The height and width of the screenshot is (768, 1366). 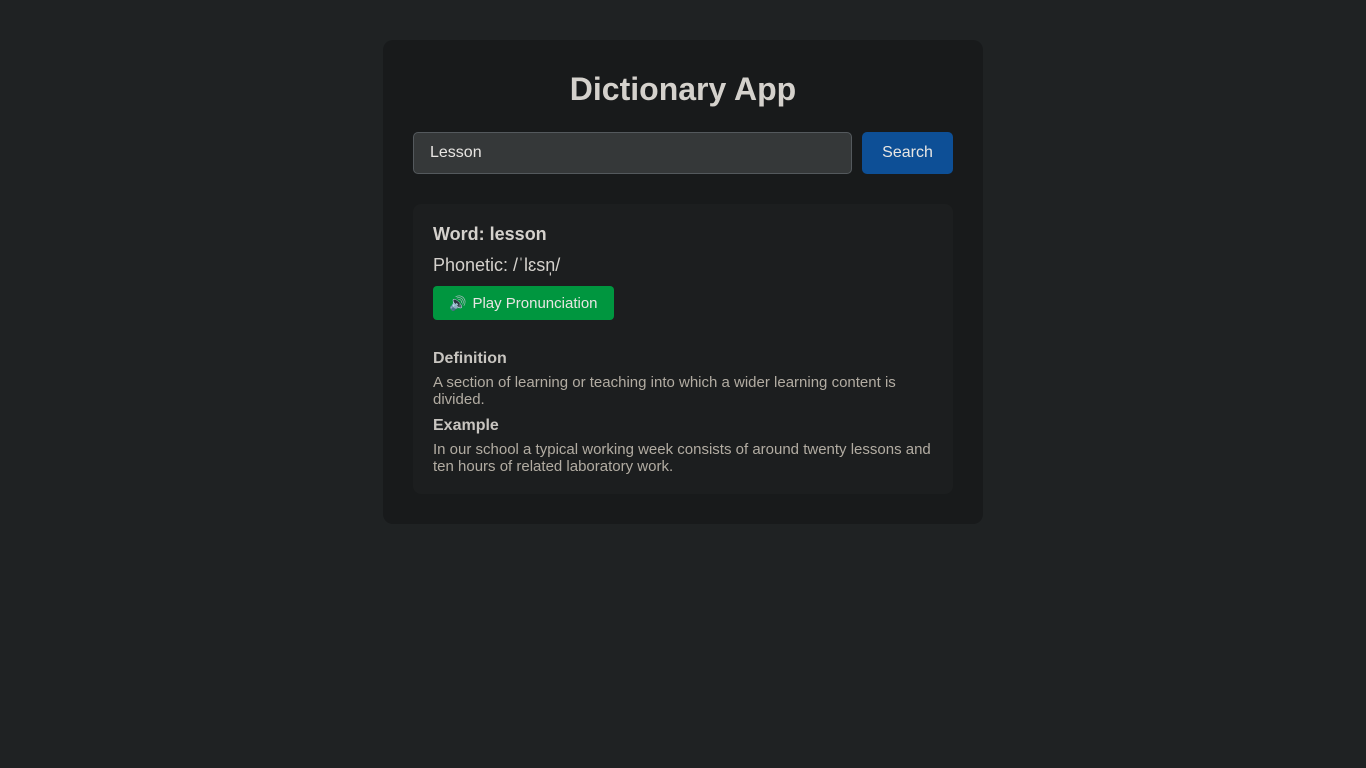 What do you see at coordinates (683, 89) in the screenshot?
I see `app-title: Dictionary App` at bounding box center [683, 89].